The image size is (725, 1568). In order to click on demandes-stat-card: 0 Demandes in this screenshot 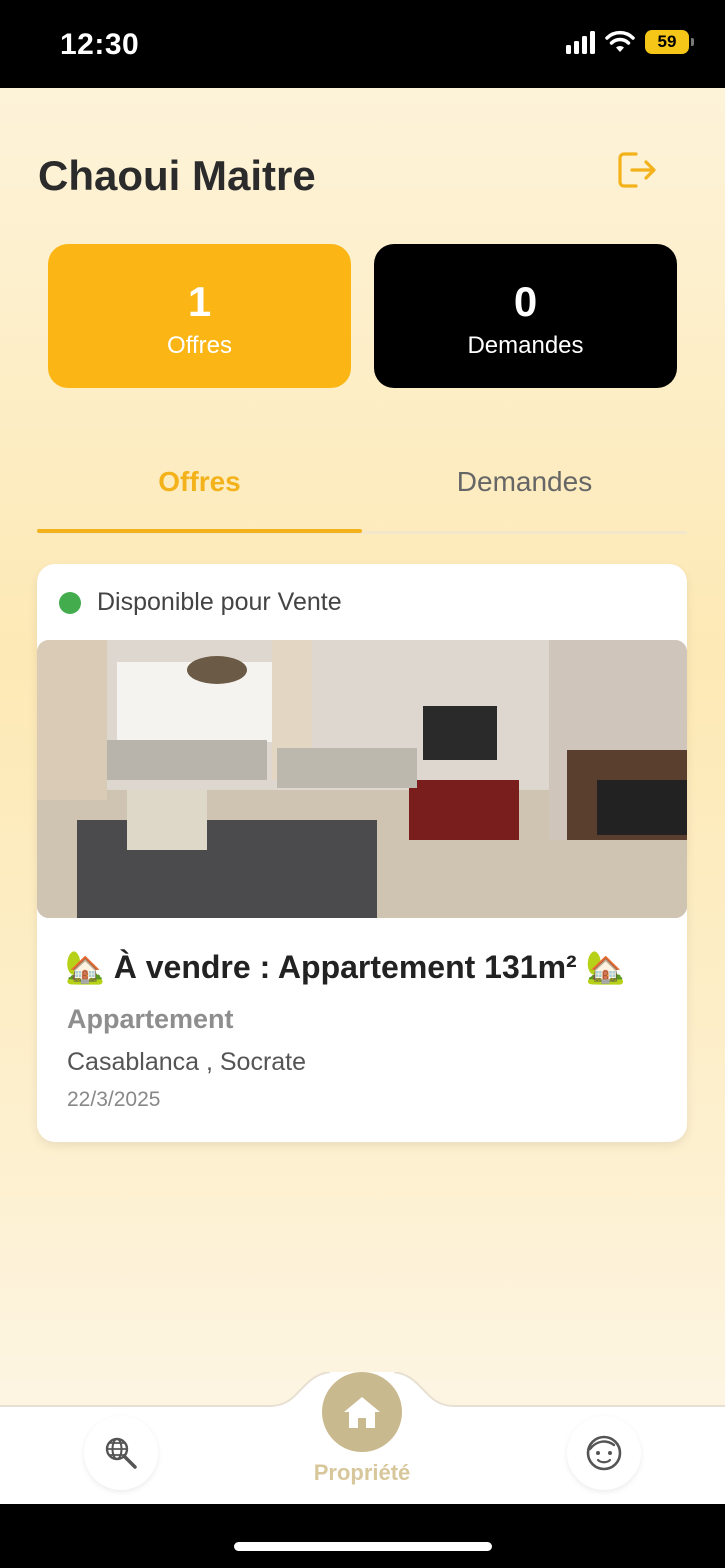, I will do `click(525, 316)`.